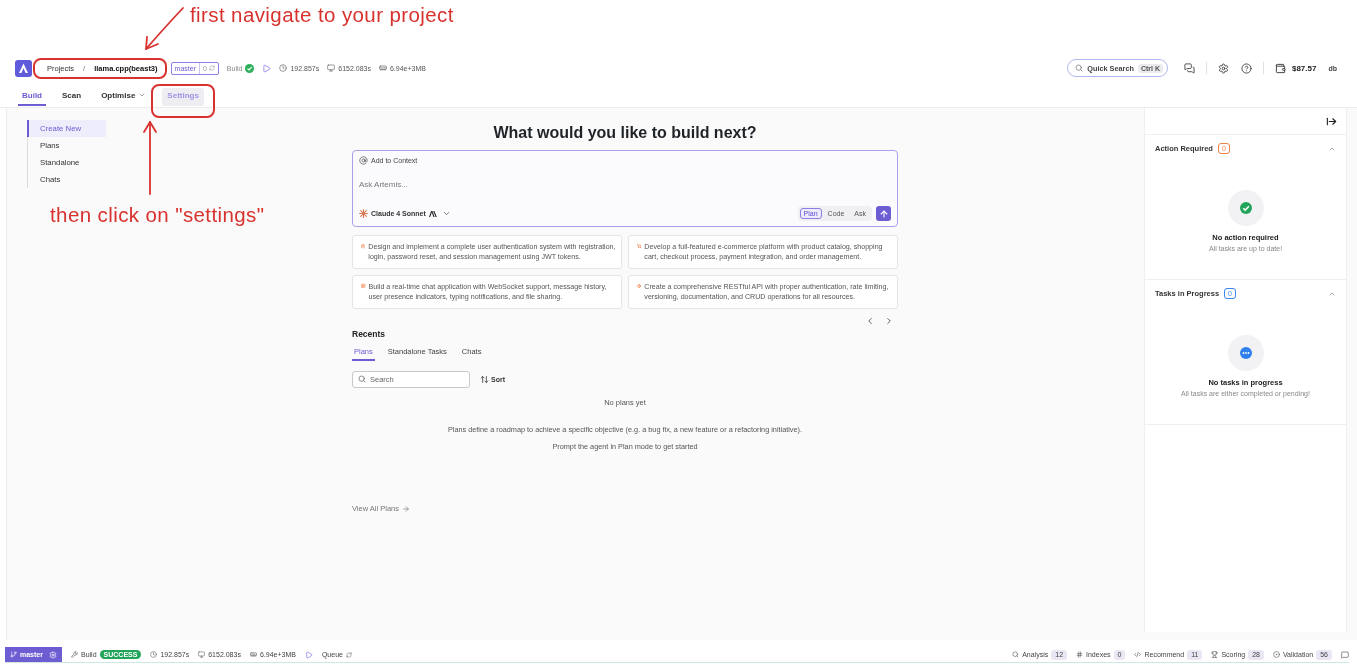  What do you see at coordinates (1331, 121) in the screenshot?
I see `collapse-icon` at bounding box center [1331, 121].